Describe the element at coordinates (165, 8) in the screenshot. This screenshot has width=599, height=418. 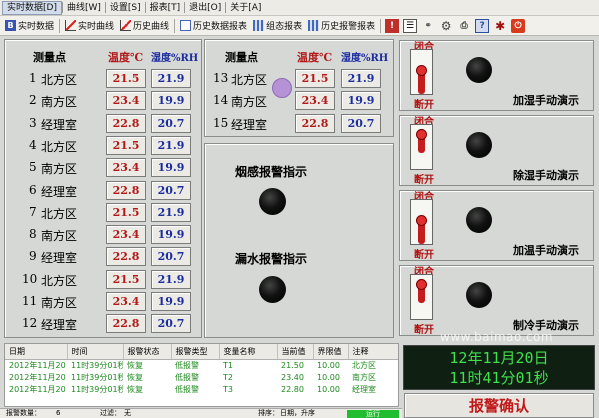
I see `menu-report: 报表[T]` at that location.